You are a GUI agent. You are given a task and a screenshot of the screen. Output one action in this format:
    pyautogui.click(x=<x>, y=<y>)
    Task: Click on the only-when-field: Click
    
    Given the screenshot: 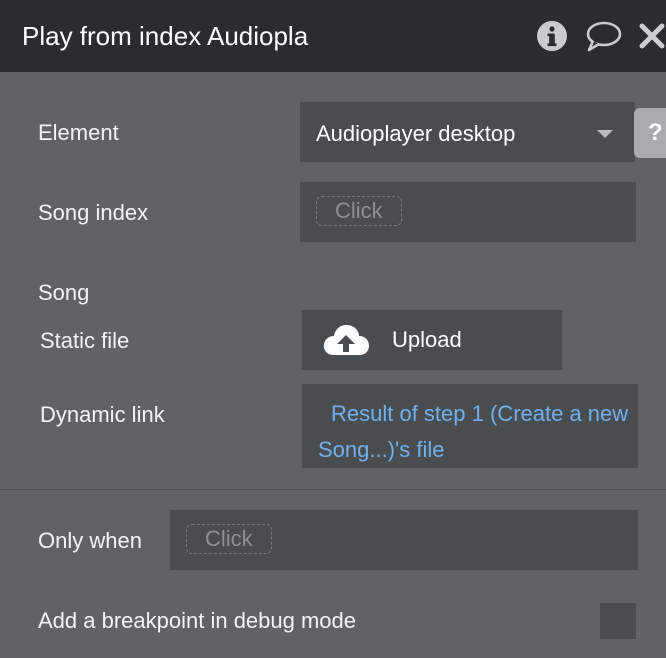 What is the action you would take?
    pyautogui.click(x=404, y=540)
    